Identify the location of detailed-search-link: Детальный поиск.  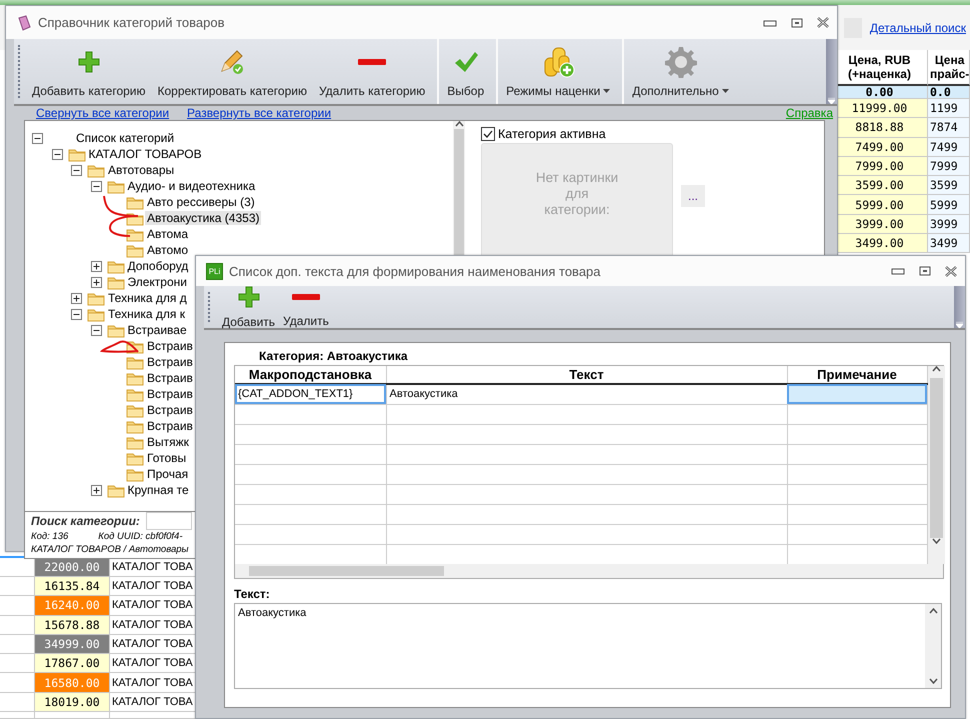
(918, 27).